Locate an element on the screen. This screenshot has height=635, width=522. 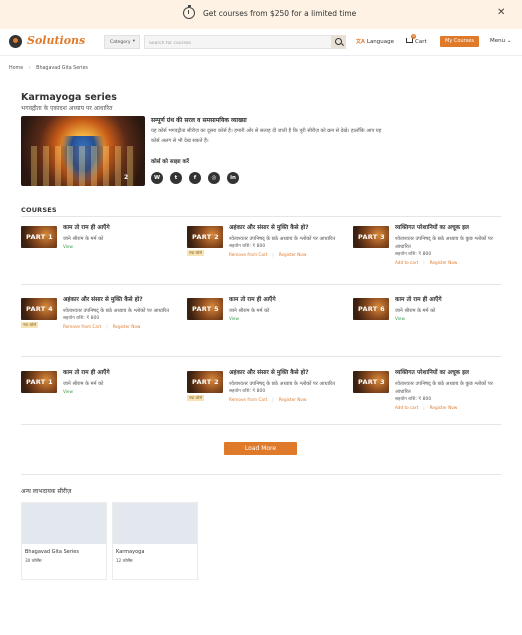
course-part-label: PART 2 is located at coordinates (205, 237).